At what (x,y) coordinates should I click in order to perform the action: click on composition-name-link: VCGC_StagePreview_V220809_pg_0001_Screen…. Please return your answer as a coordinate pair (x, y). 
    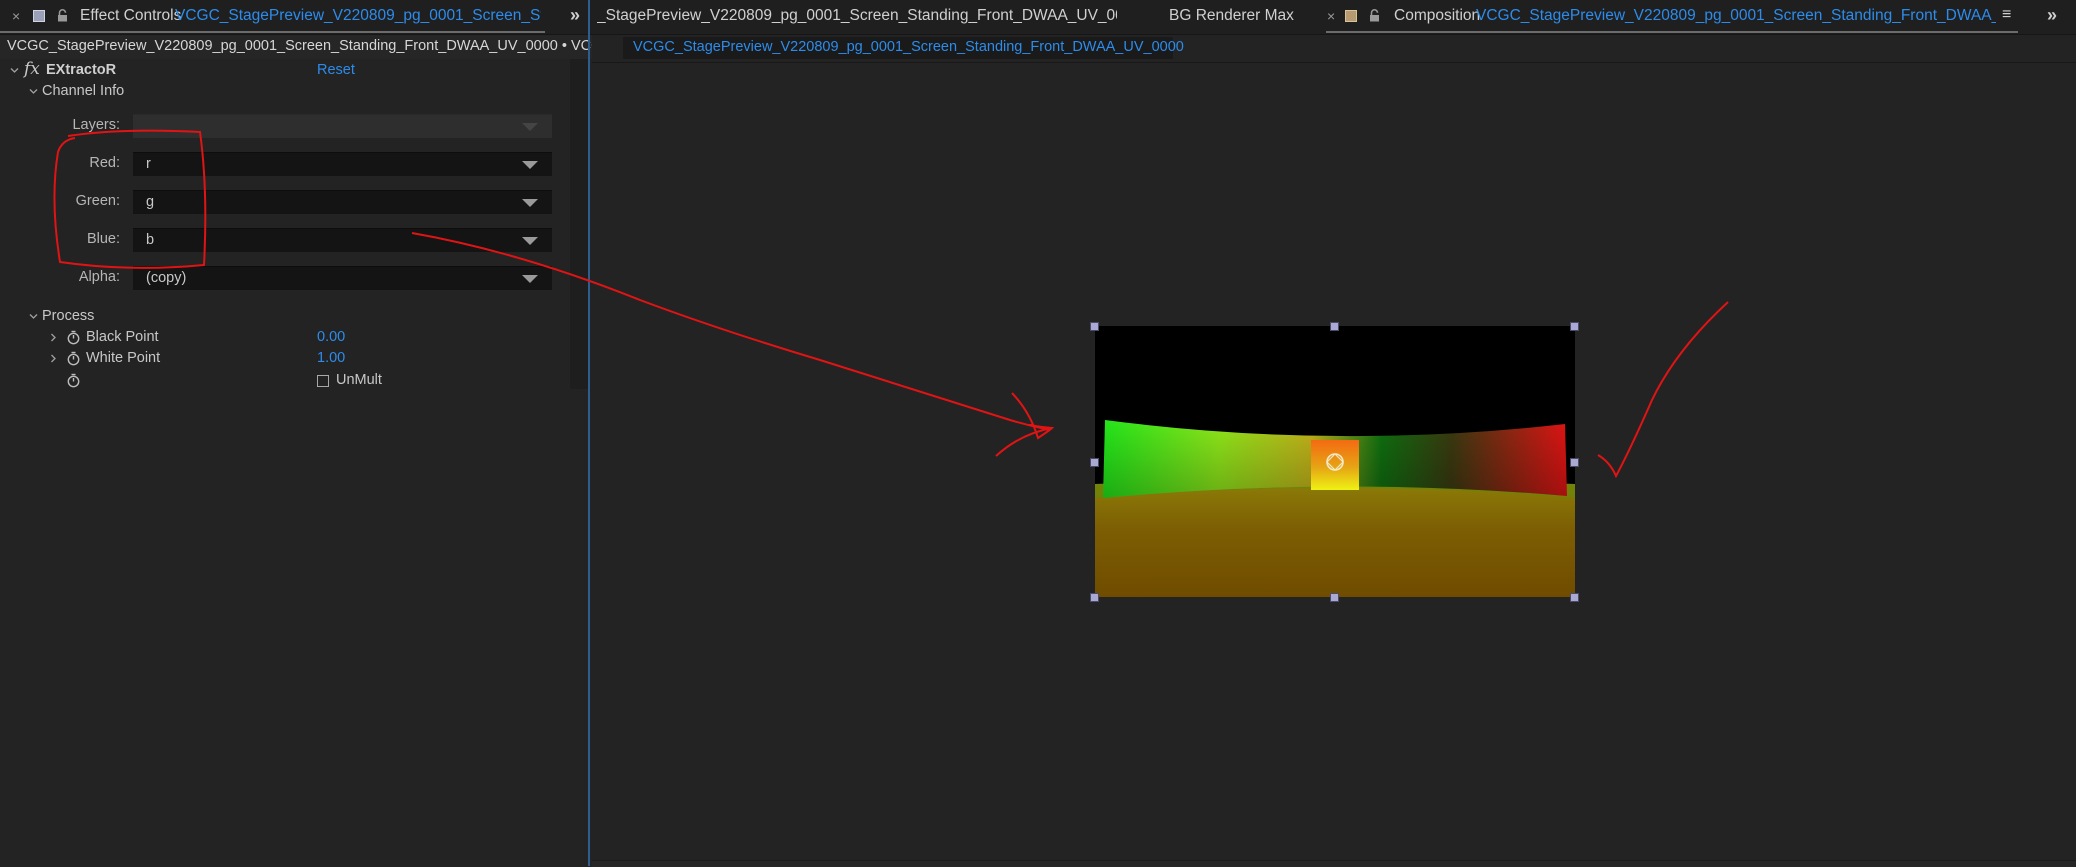
    Looking at the image, I should click on (1736, 16).